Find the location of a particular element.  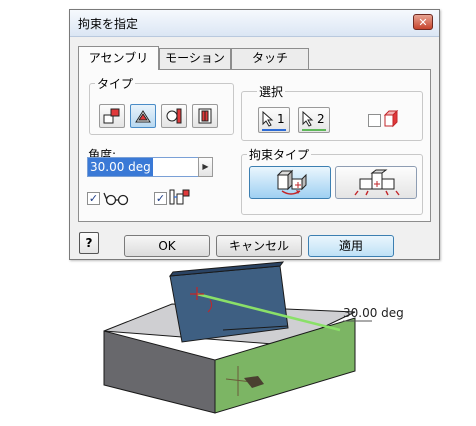

angle-icon is located at coordinates (143, 116).